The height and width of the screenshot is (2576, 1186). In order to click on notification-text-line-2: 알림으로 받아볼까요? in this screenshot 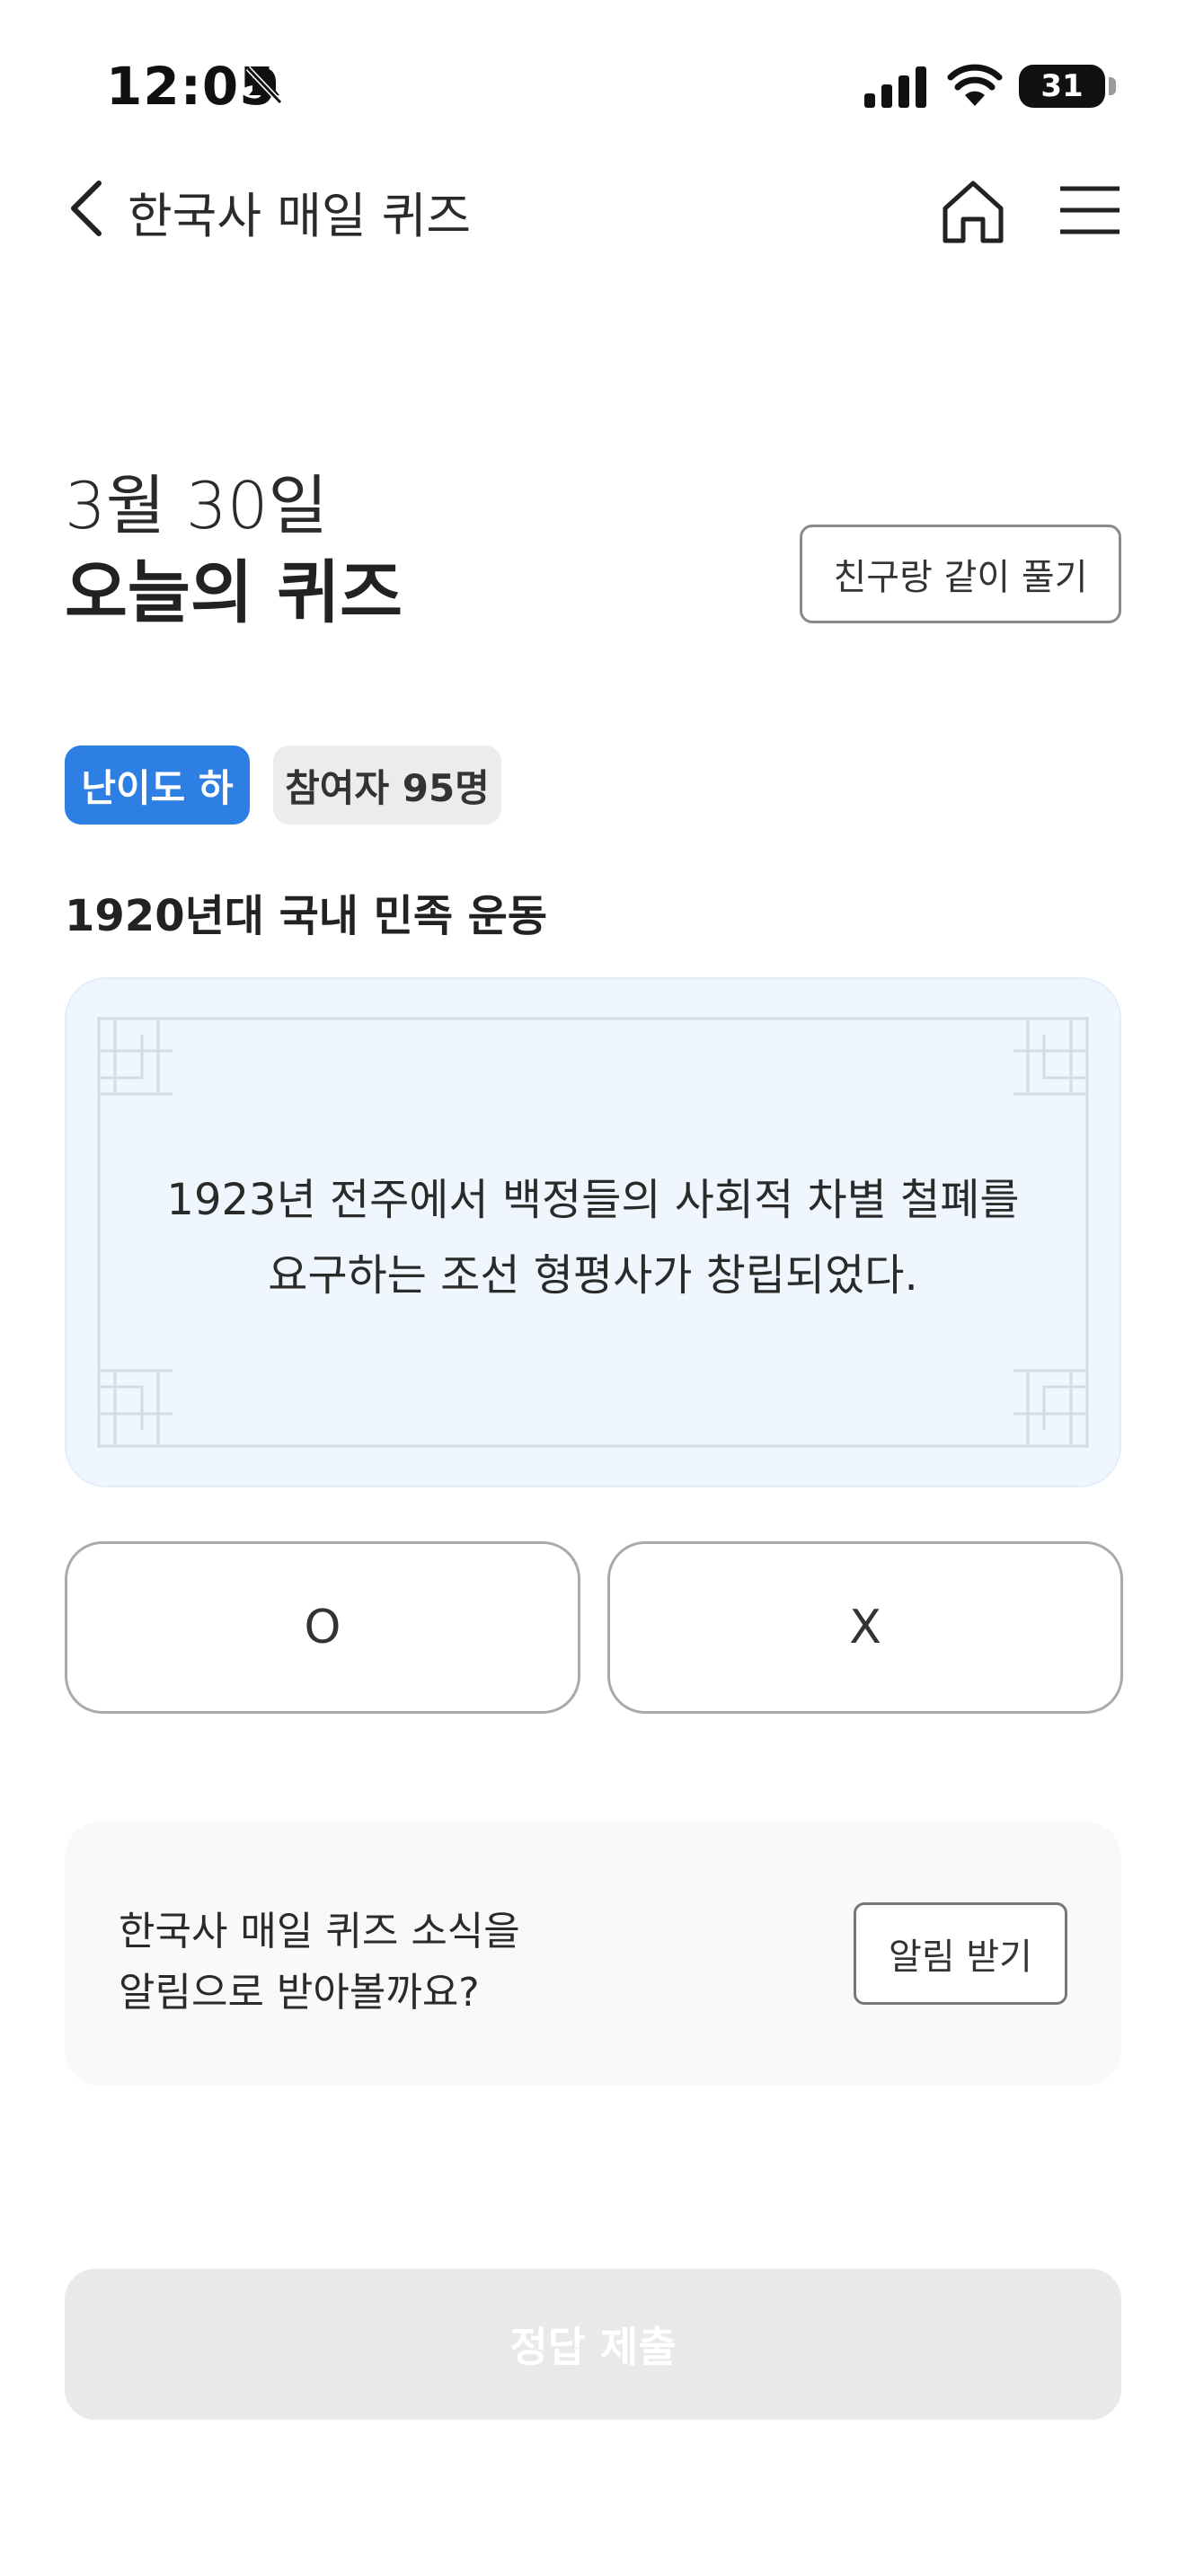, I will do `click(299, 1993)`.